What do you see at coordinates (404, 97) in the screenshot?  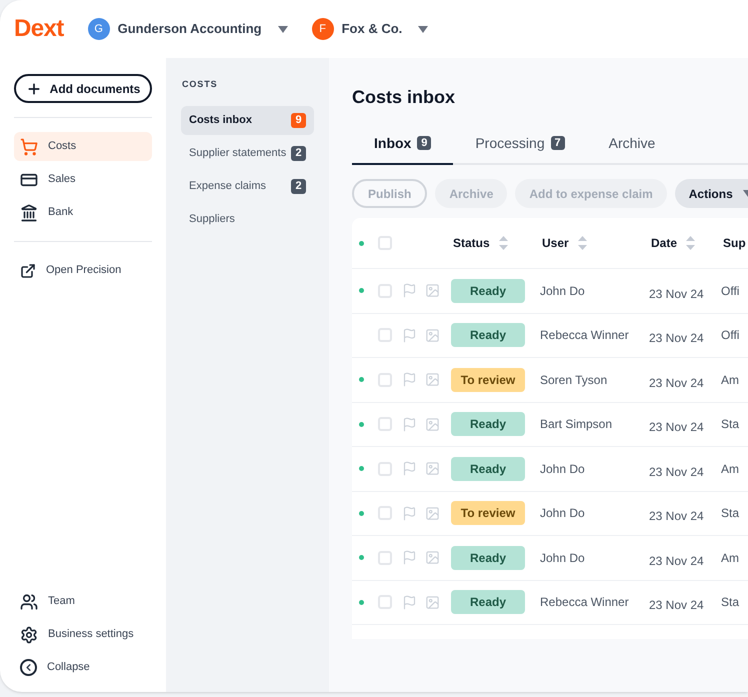 I see `page-title: Costs inbox` at bounding box center [404, 97].